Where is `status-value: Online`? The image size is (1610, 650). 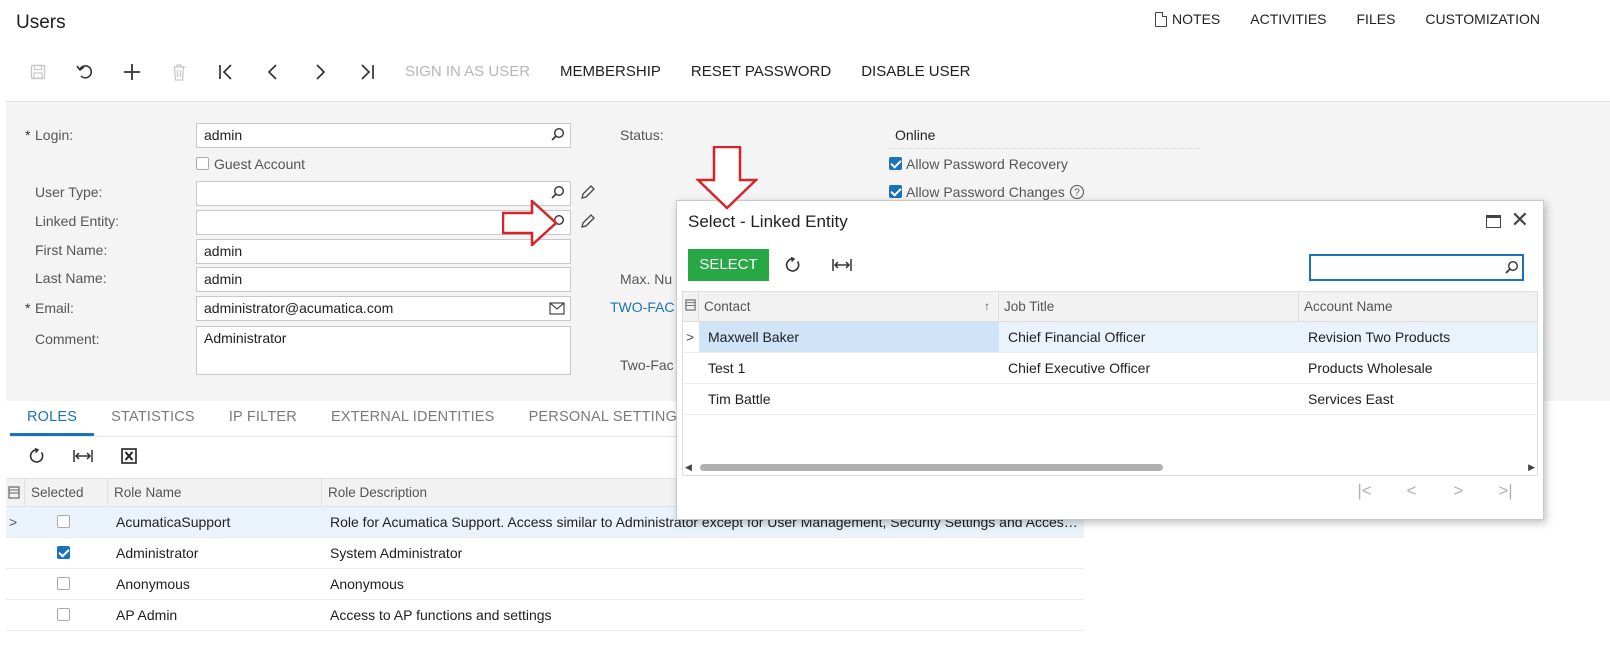 status-value: Online is located at coordinates (1045, 138).